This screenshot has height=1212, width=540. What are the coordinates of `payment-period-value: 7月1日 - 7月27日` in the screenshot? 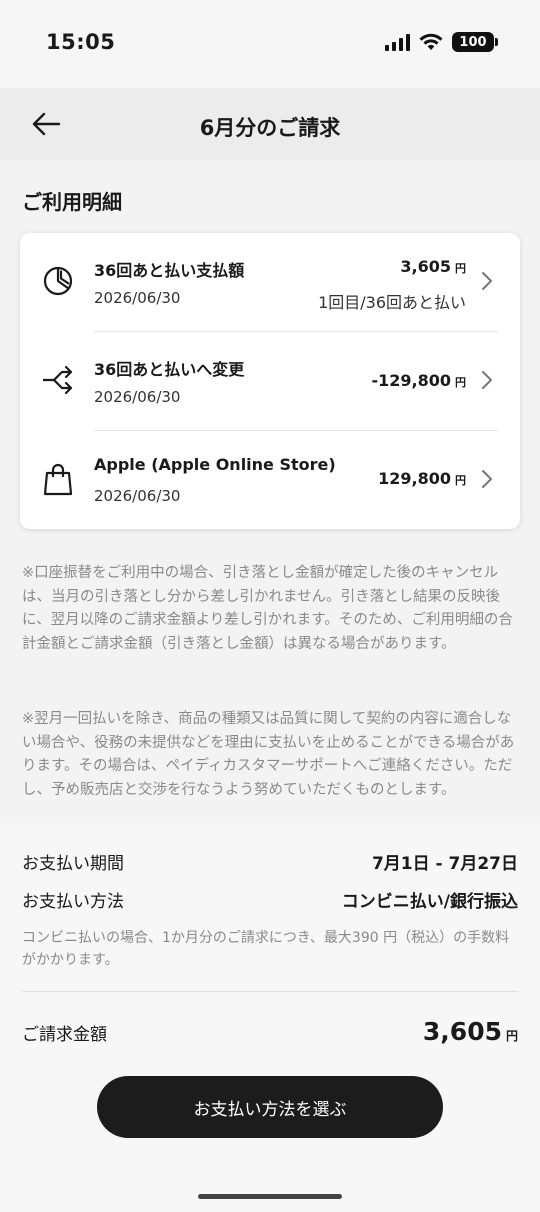 It's located at (444, 864).